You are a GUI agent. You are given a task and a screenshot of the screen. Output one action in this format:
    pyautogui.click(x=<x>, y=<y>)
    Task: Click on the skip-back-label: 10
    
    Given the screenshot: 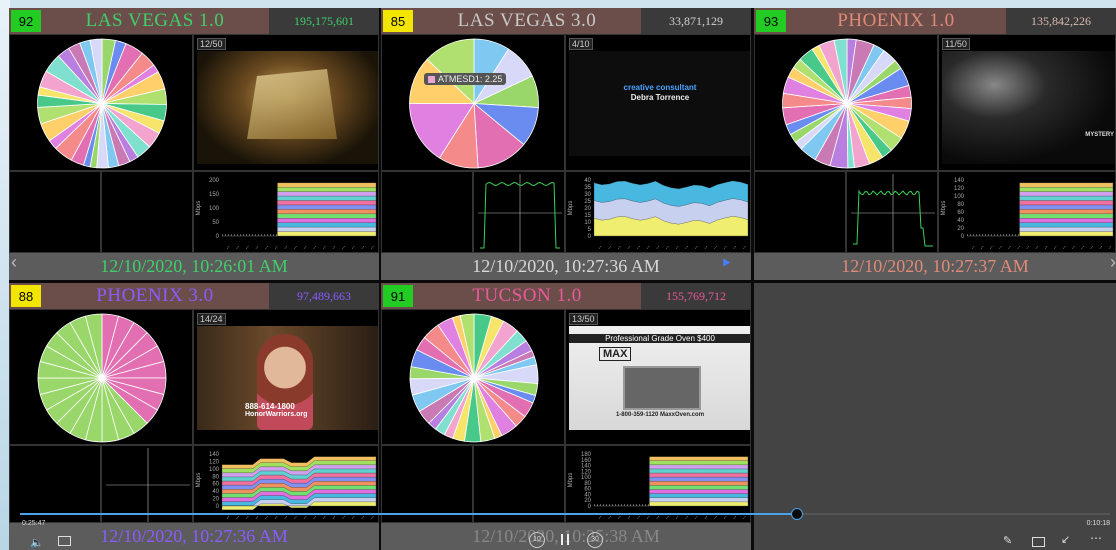 What is the action you would take?
    pyautogui.click(x=537, y=539)
    